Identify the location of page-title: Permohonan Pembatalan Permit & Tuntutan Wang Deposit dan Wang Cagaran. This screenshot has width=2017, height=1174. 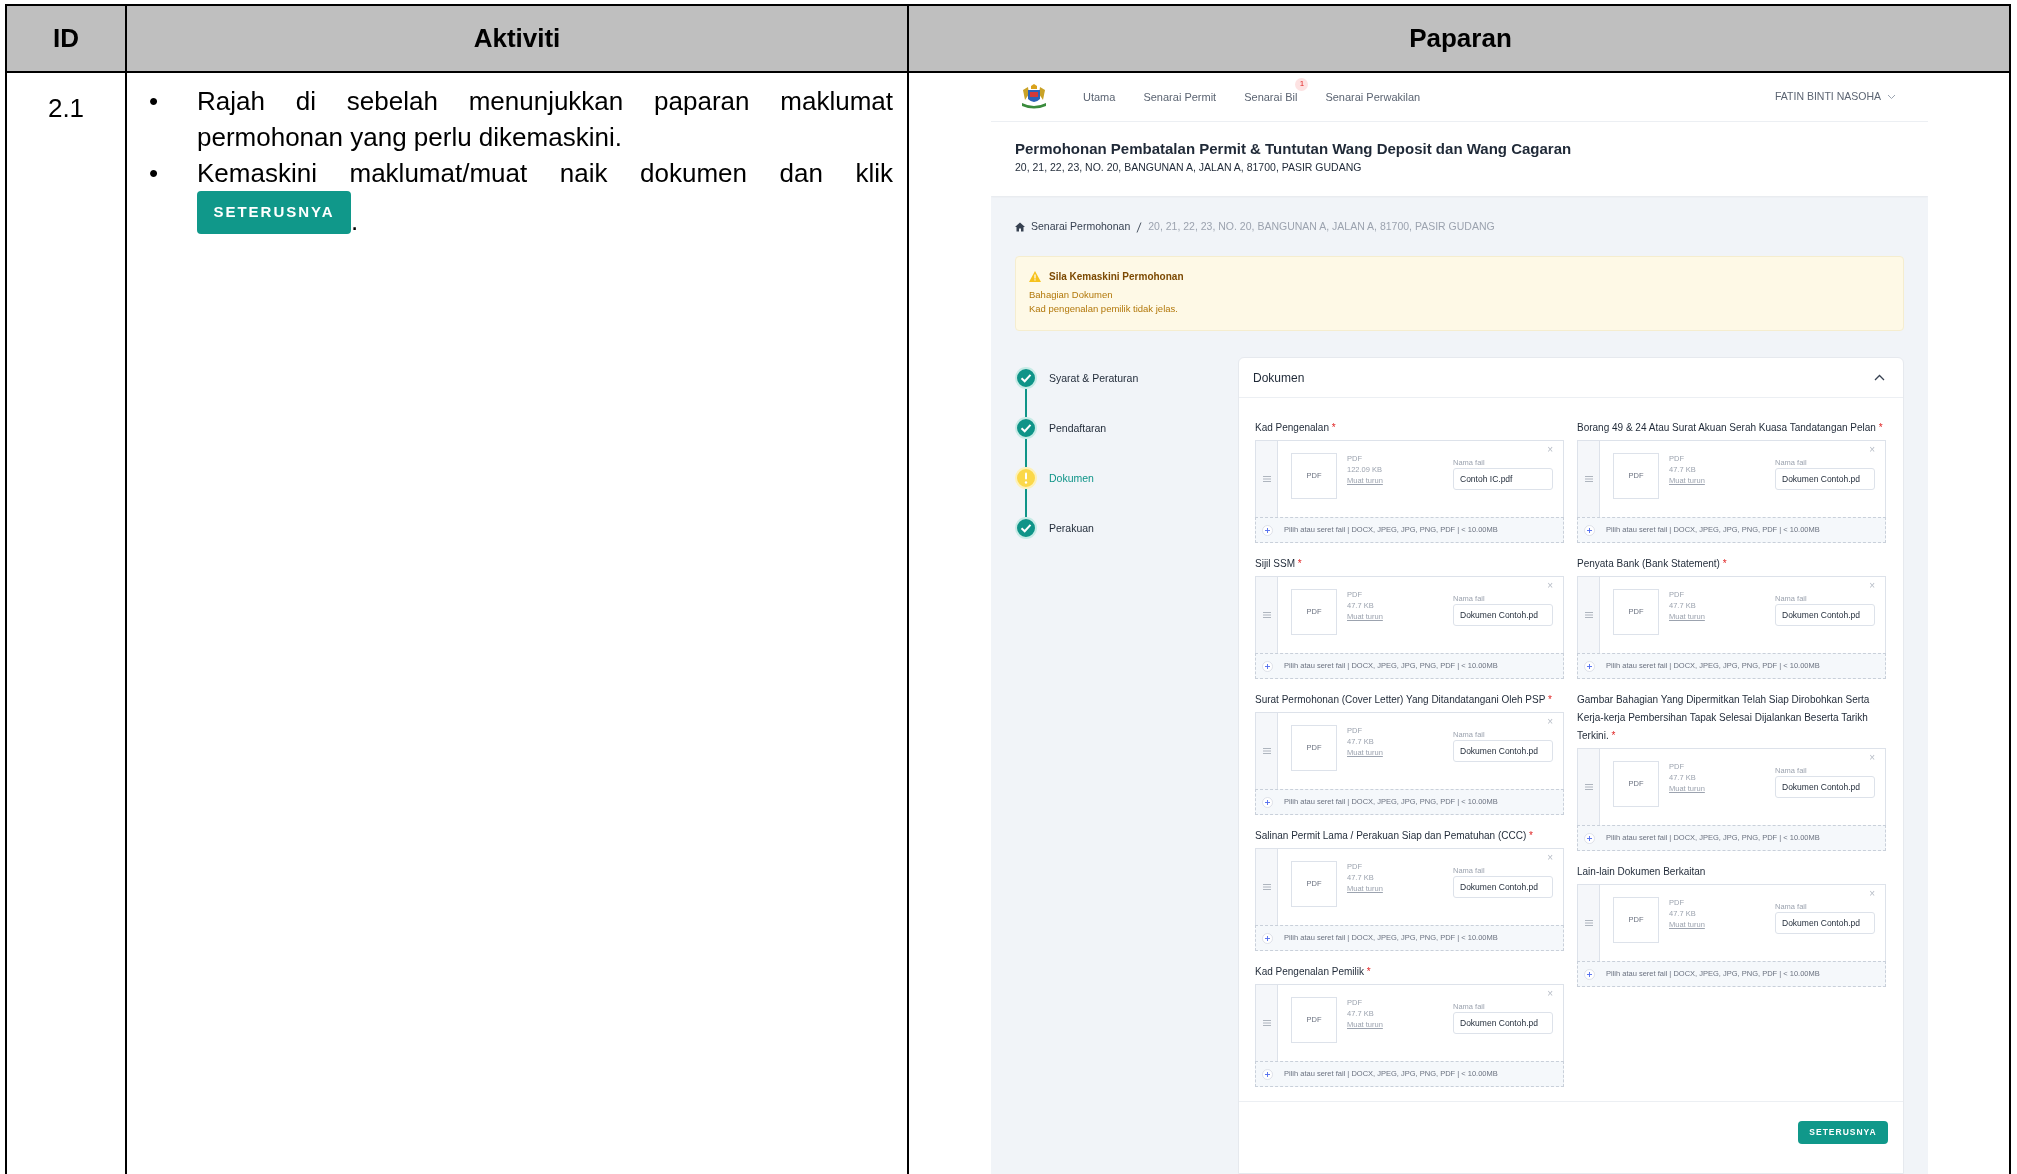
(1294, 149).